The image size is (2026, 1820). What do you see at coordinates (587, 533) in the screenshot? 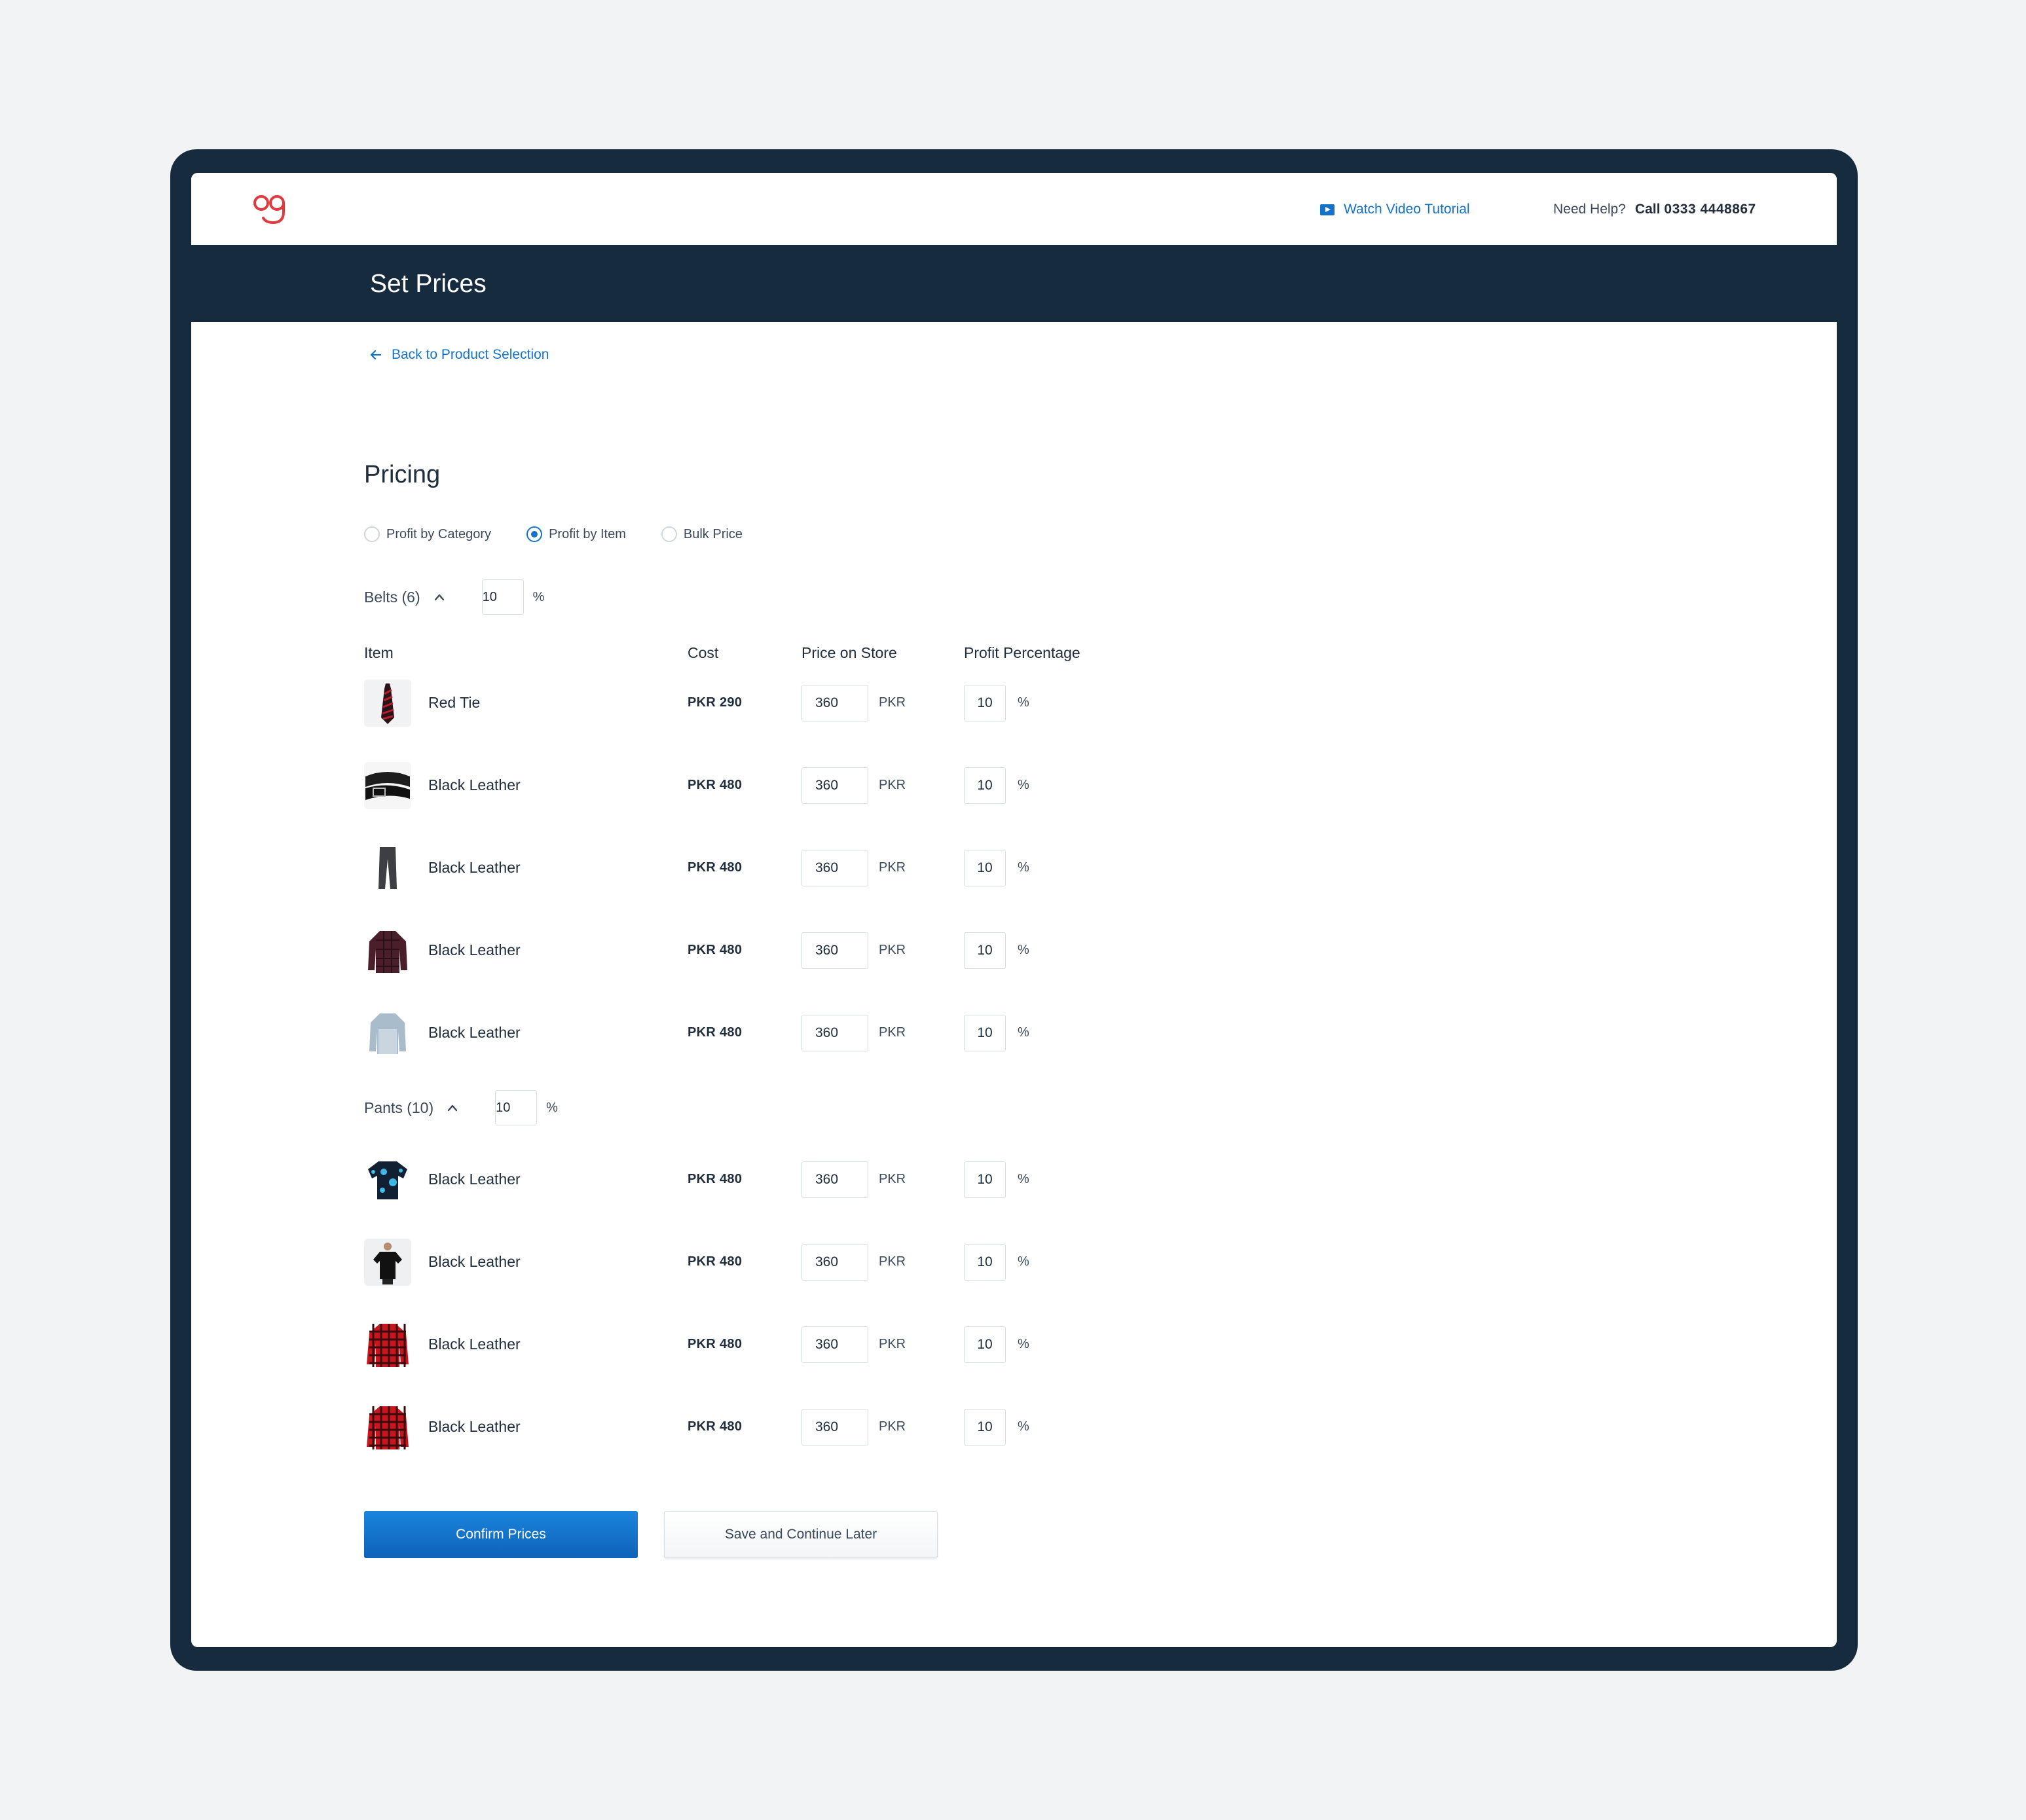
I see `radio-label: Profit by Item` at bounding box center [587, 533].